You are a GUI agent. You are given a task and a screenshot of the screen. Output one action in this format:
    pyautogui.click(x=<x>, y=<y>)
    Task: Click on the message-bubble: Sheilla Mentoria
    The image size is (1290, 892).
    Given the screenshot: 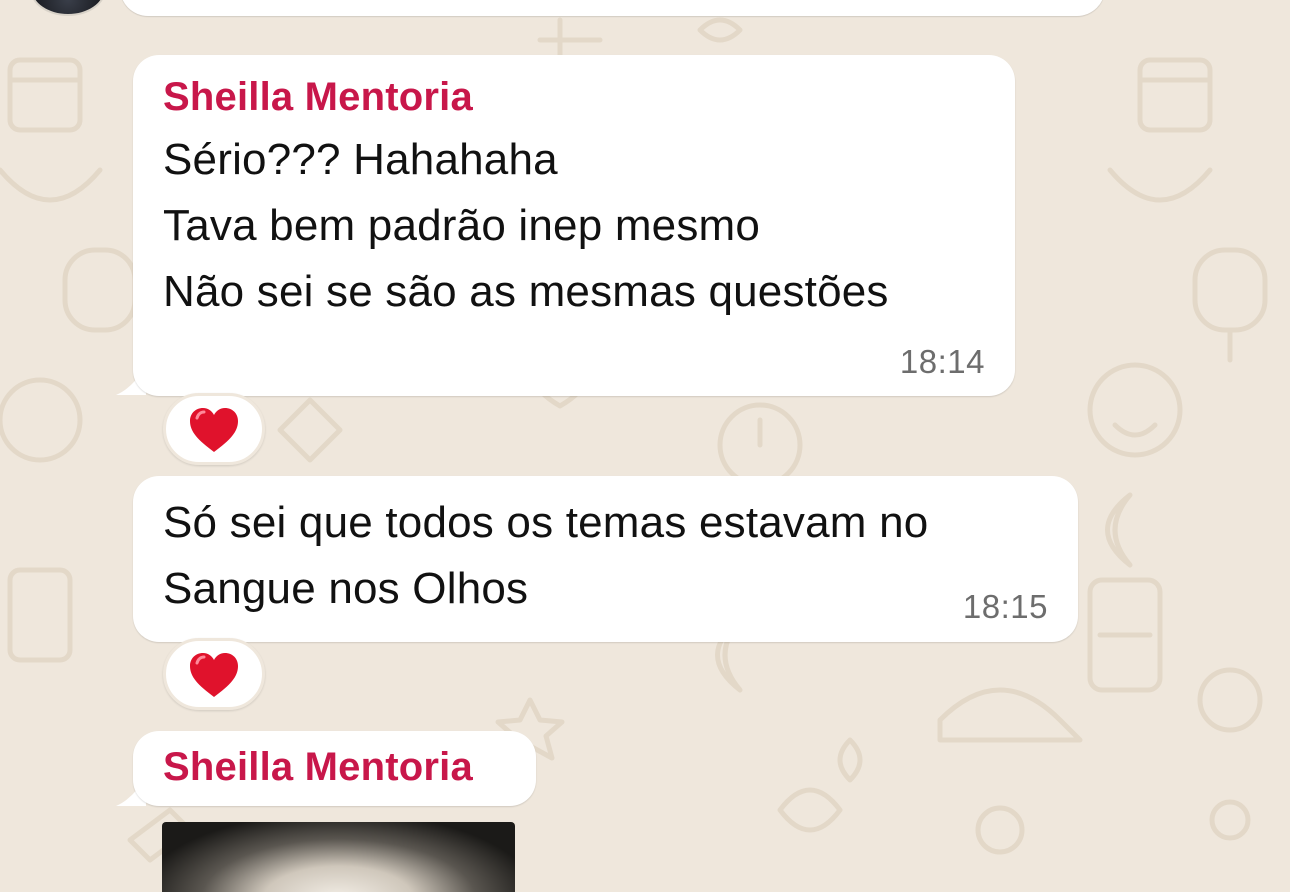 What is the action you would take?
    pyautogui.click(x=334, y=768)
    